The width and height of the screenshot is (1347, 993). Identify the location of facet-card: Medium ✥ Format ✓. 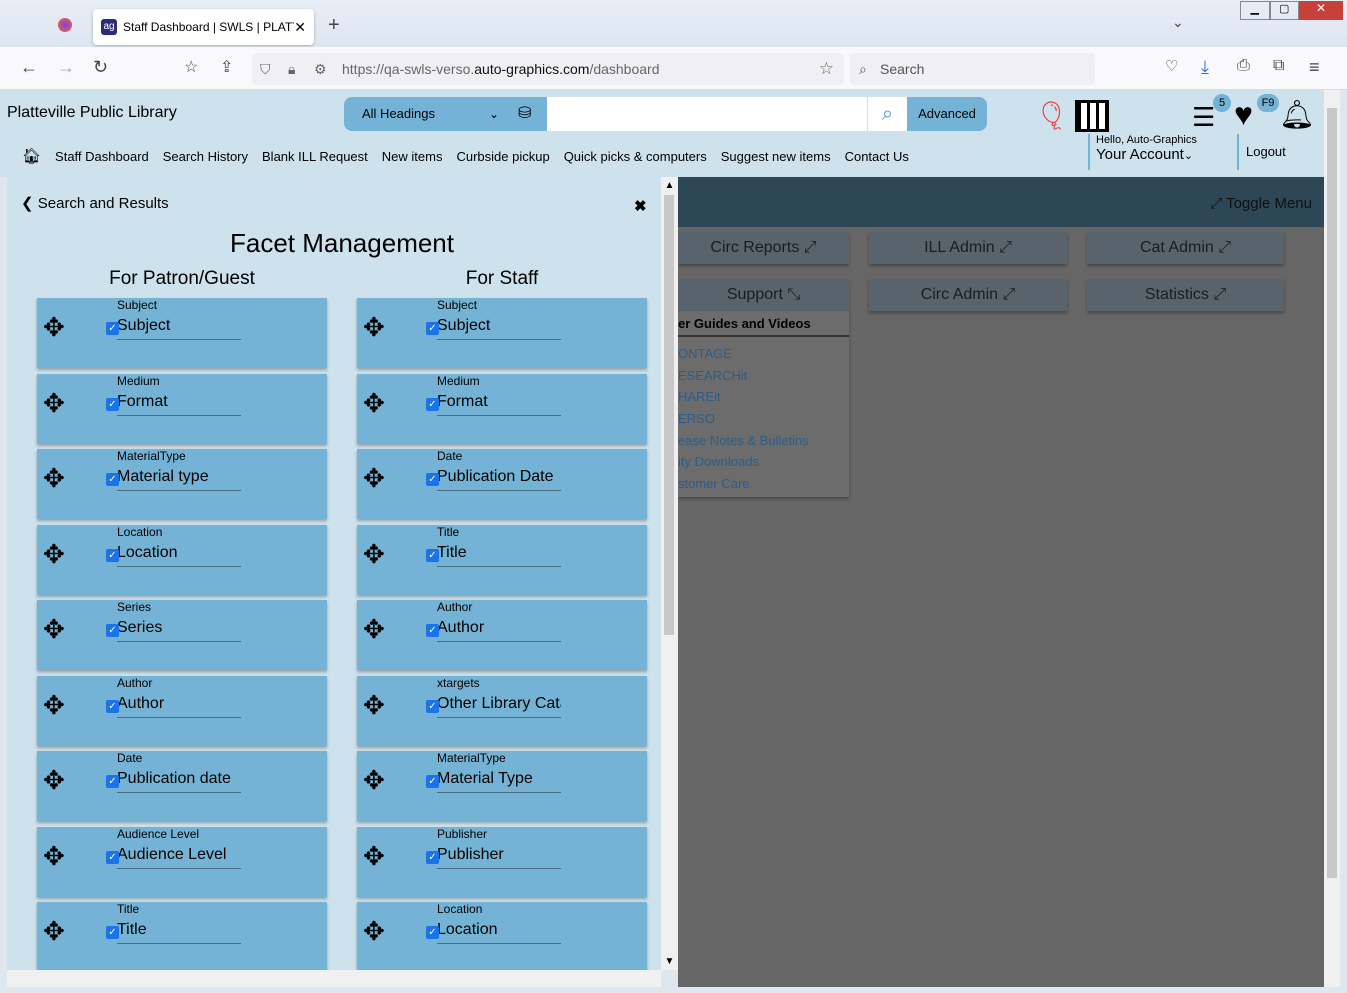
(182, 409).